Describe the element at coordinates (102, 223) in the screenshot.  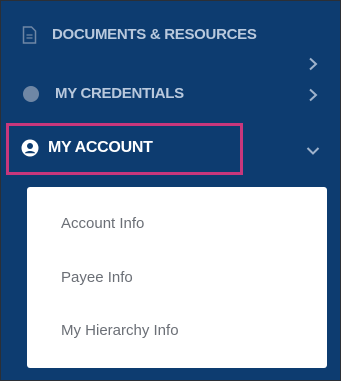
I see `submenu-item-account-info: Account Info` at that location.